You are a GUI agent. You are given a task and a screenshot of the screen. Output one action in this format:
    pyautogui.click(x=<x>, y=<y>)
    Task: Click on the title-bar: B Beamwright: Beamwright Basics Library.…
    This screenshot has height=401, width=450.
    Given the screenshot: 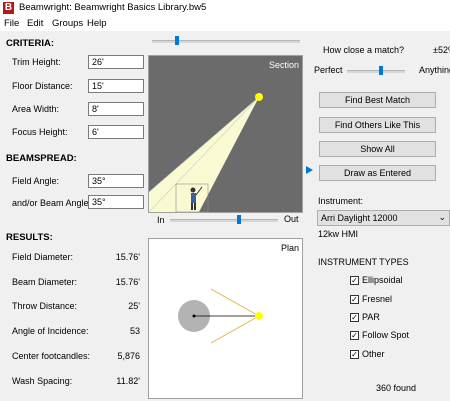 What is the action you would take?
    pyautogui.click(x=225, y=8)
    